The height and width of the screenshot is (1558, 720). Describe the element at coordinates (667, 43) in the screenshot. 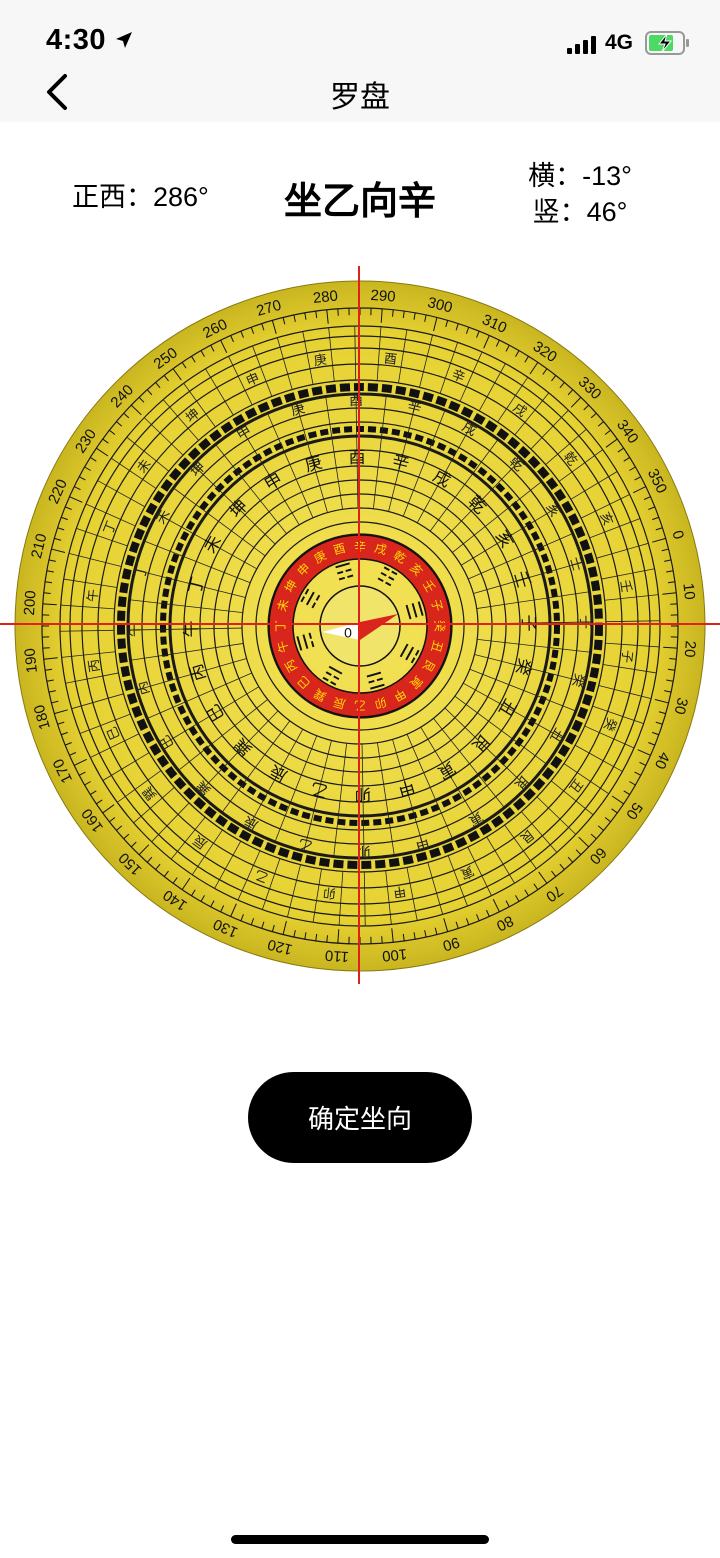

I see `battery-charging-icon` at that location.